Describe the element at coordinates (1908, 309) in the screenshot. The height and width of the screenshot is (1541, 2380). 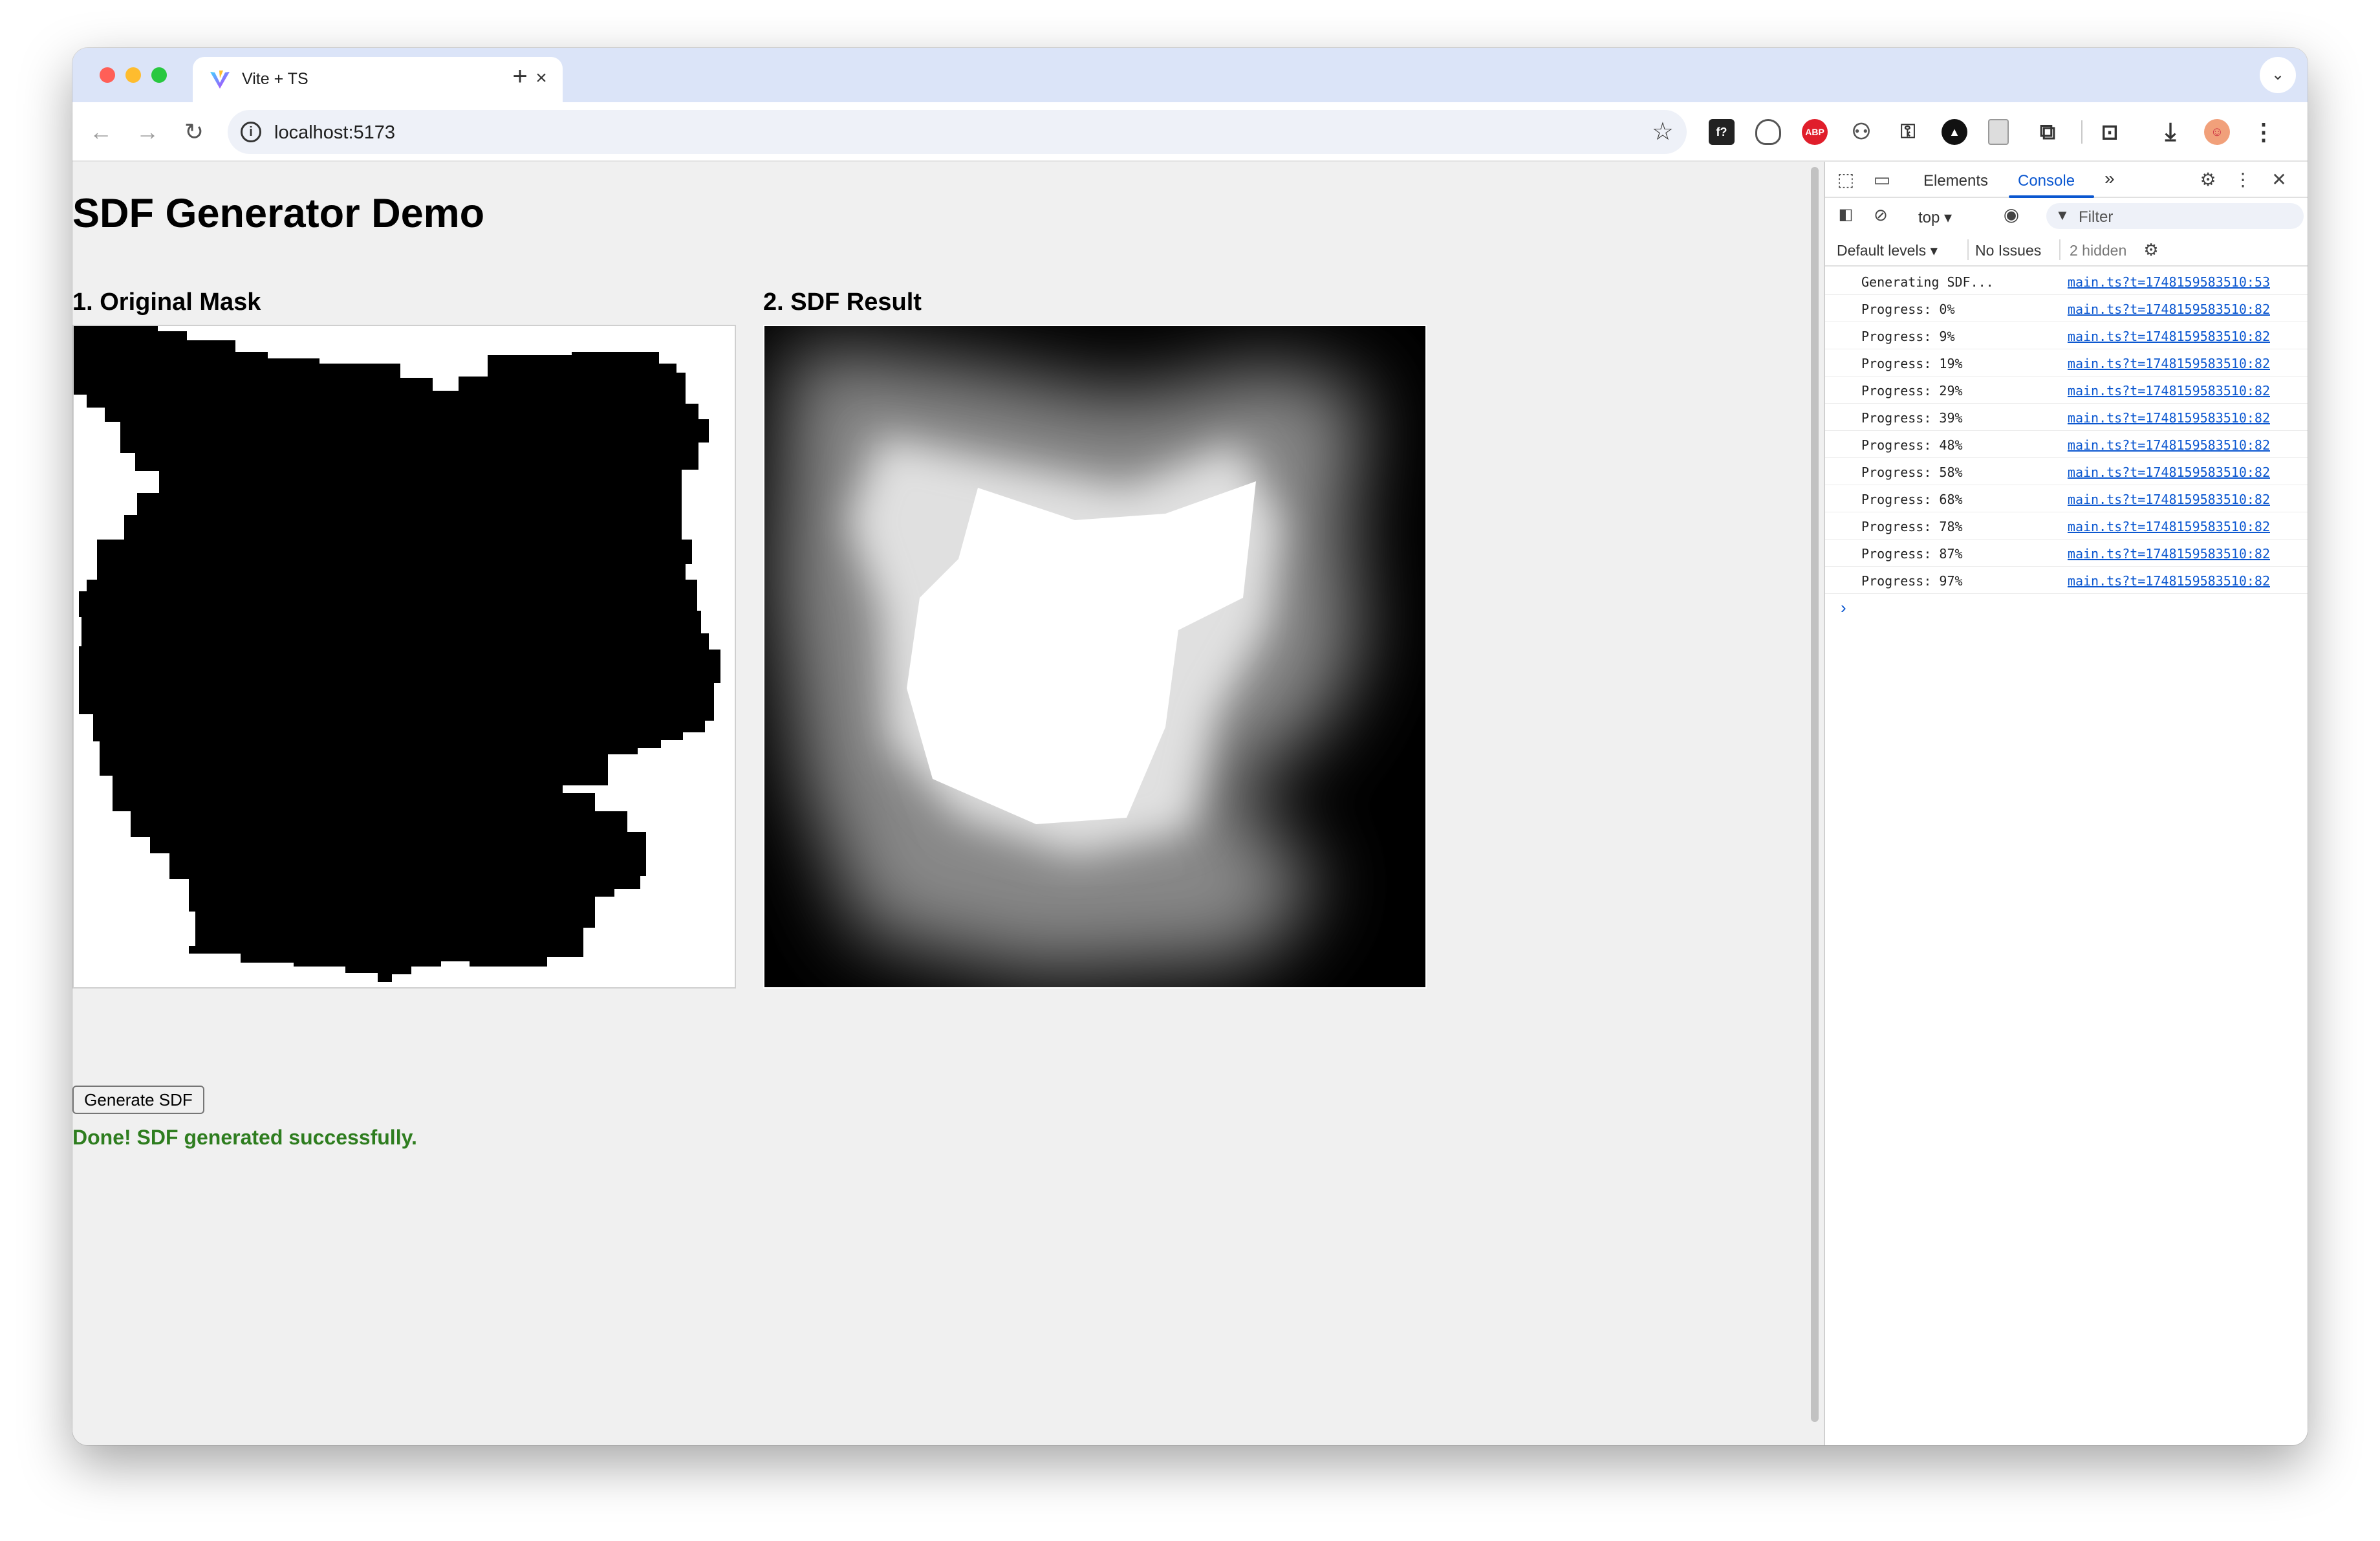
I see `console-log-message: Progress: 0%` at that location.